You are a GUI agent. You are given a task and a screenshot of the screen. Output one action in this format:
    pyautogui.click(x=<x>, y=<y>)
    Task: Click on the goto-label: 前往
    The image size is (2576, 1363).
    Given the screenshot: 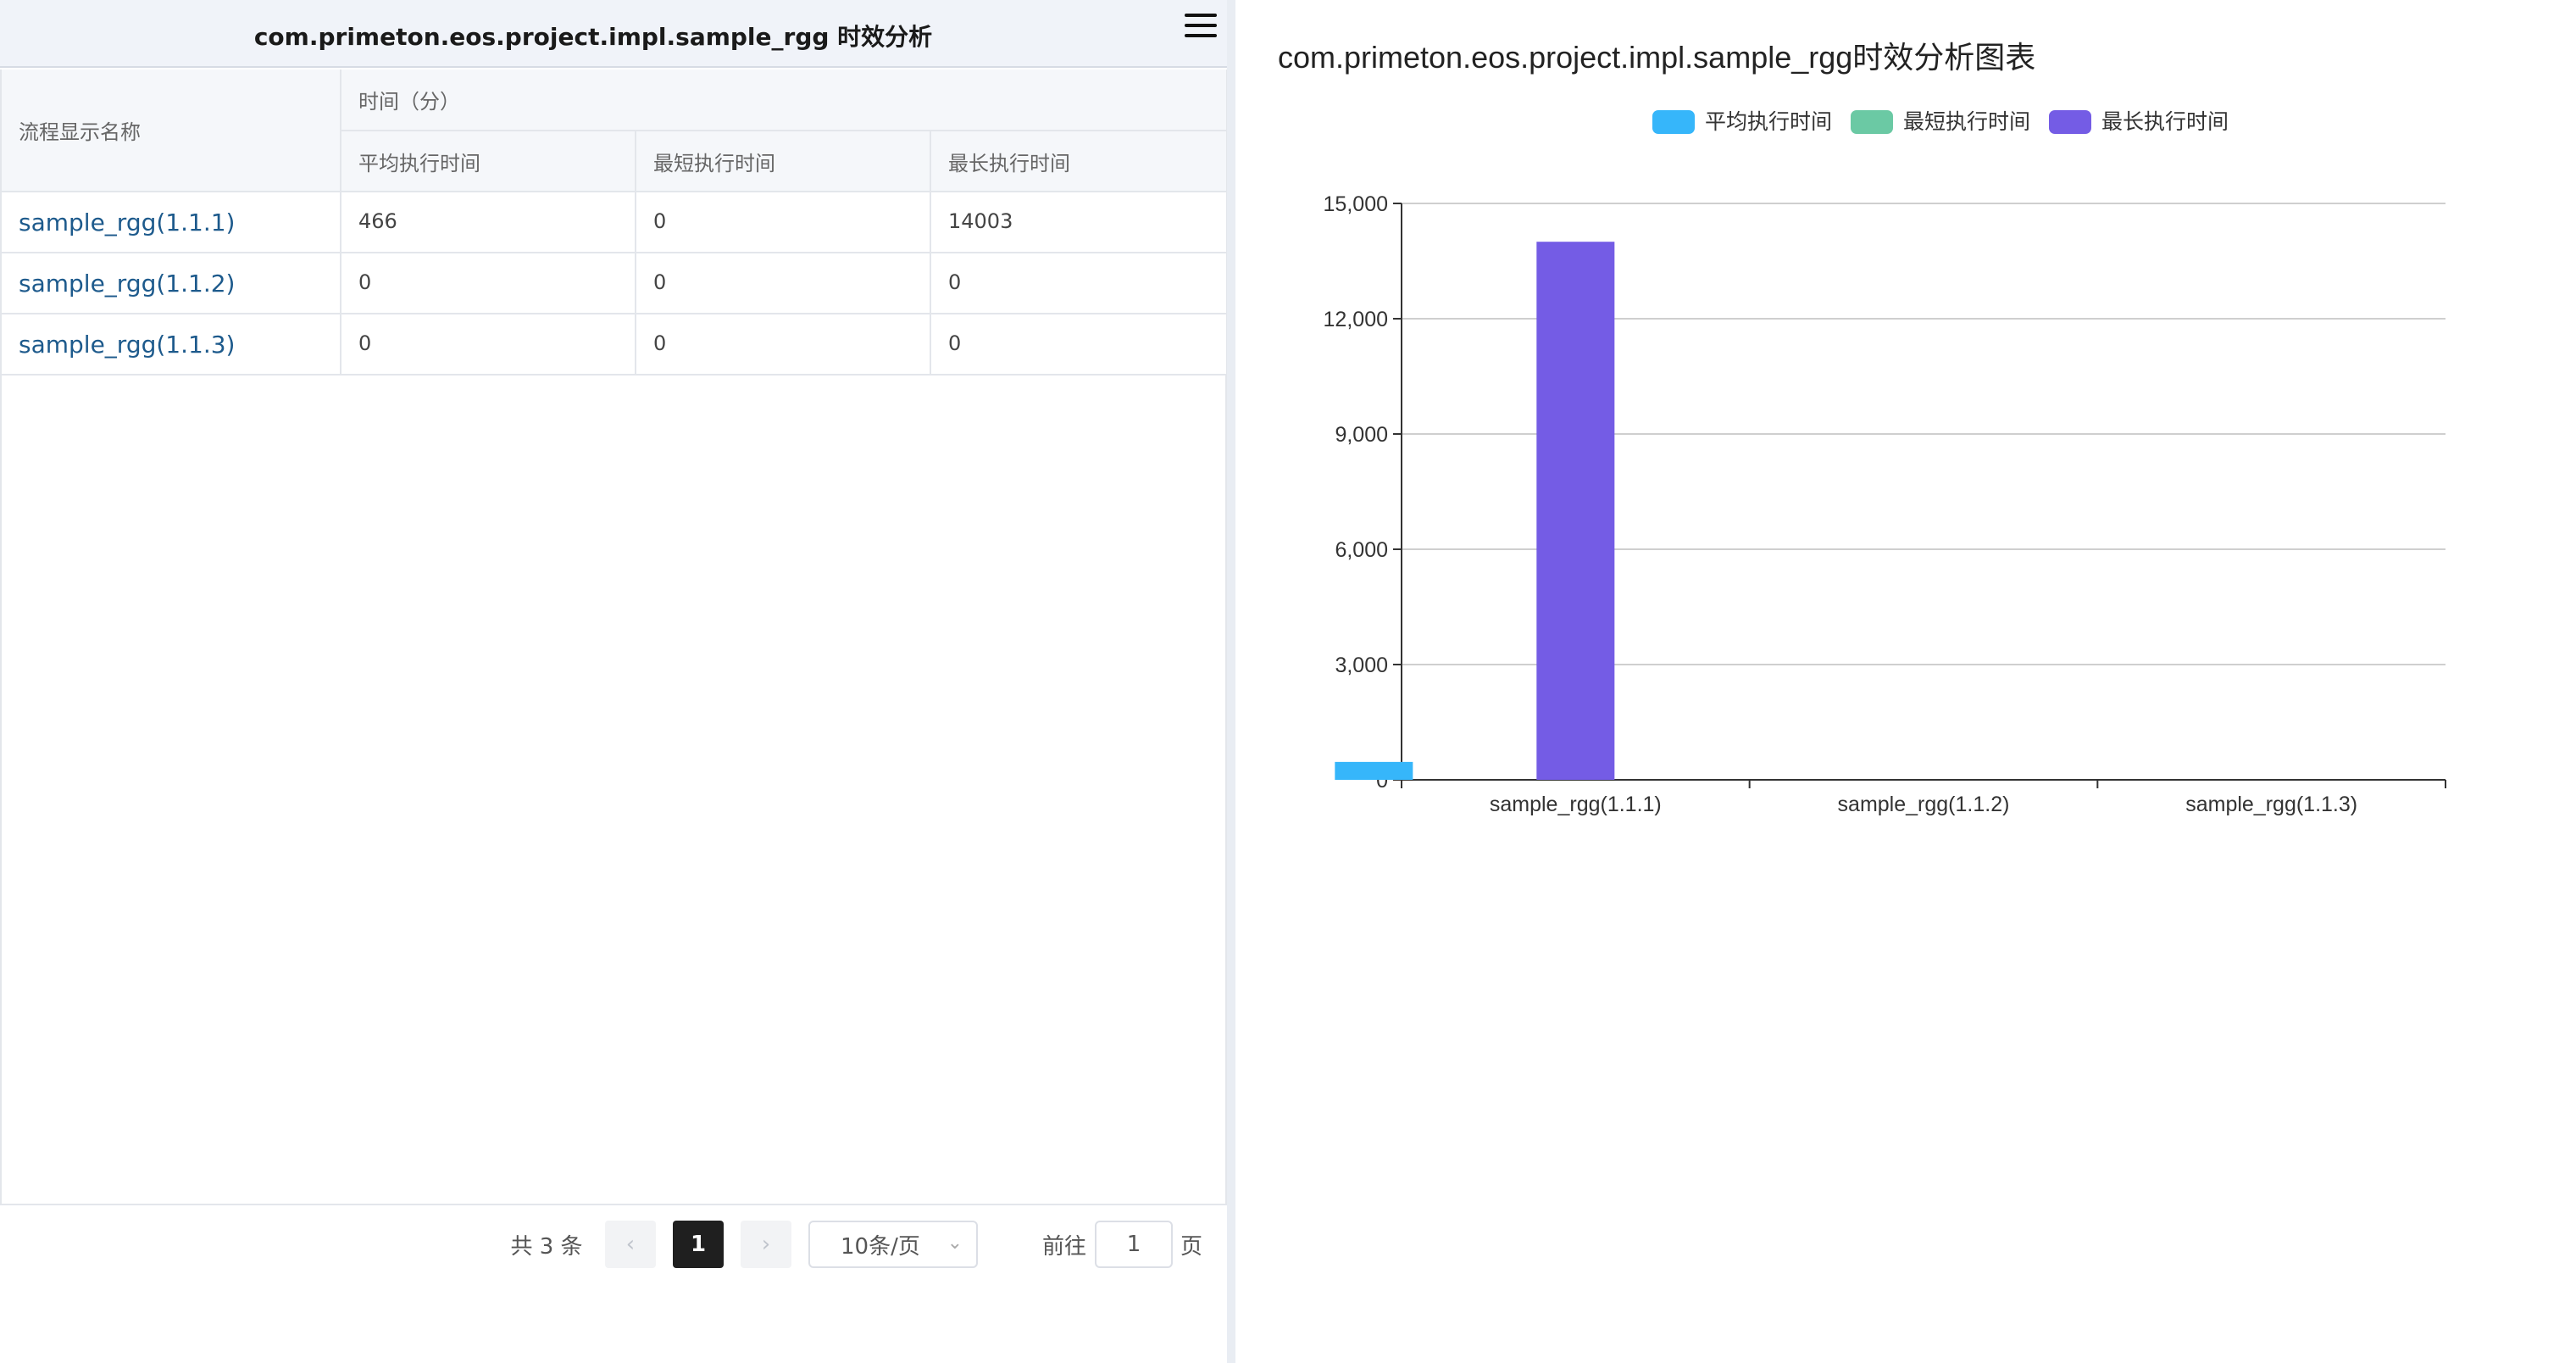 What is the action you would take?
    pyautogui.click(x=1063, y=1246)
    